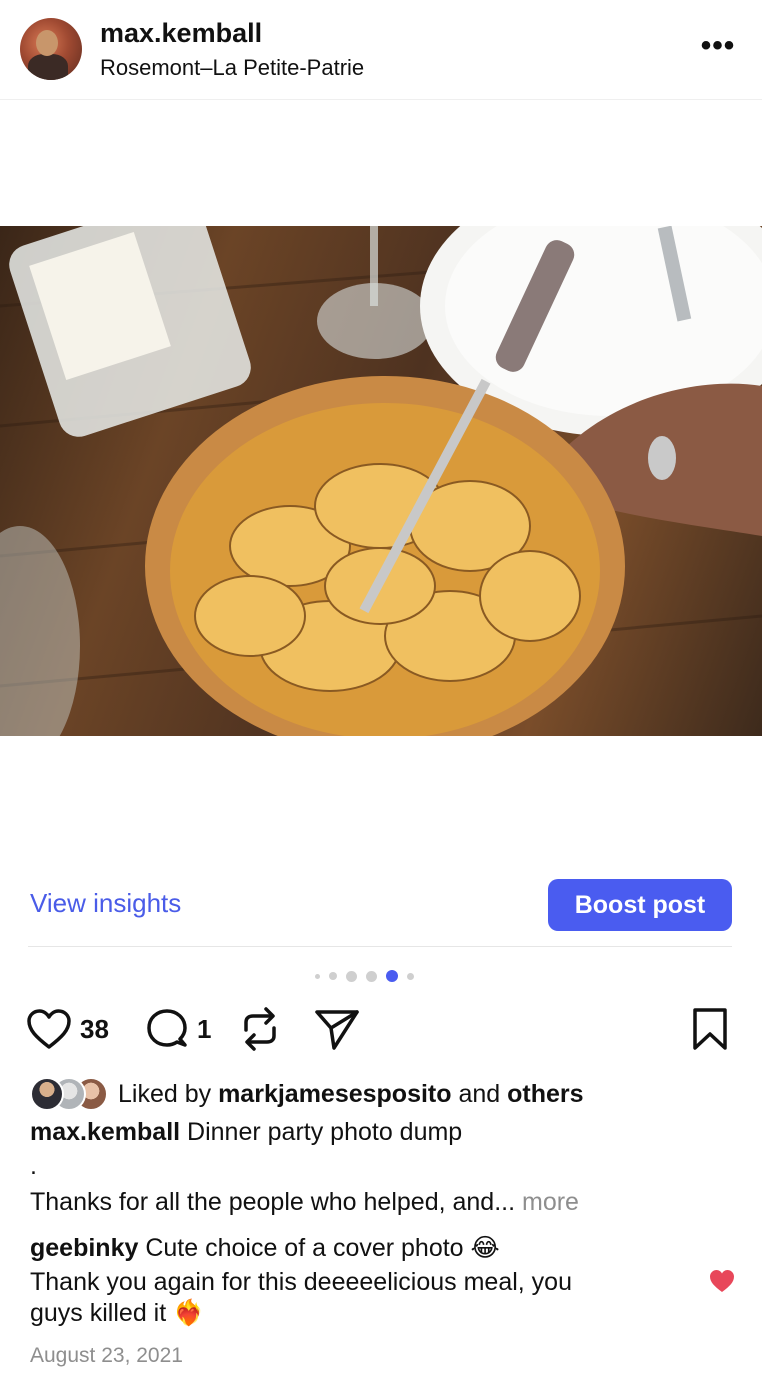  I want to click on comment-like-heart-icon, so click(722, 1281).